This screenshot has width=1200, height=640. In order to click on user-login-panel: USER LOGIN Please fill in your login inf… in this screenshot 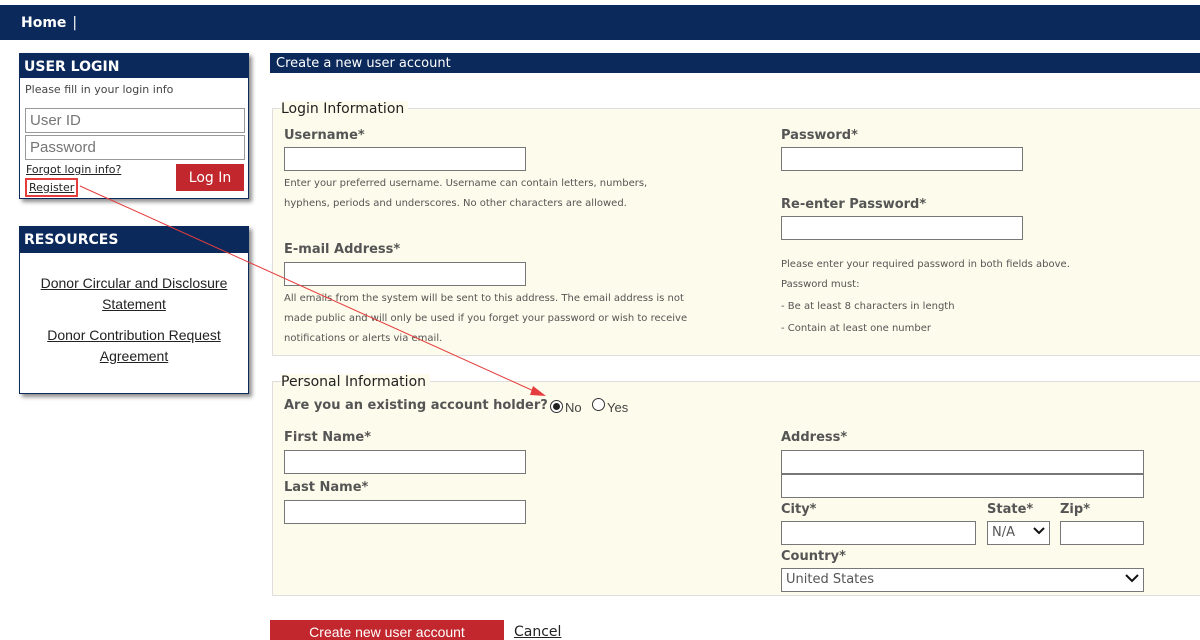, I will do `click(134, 126)`.